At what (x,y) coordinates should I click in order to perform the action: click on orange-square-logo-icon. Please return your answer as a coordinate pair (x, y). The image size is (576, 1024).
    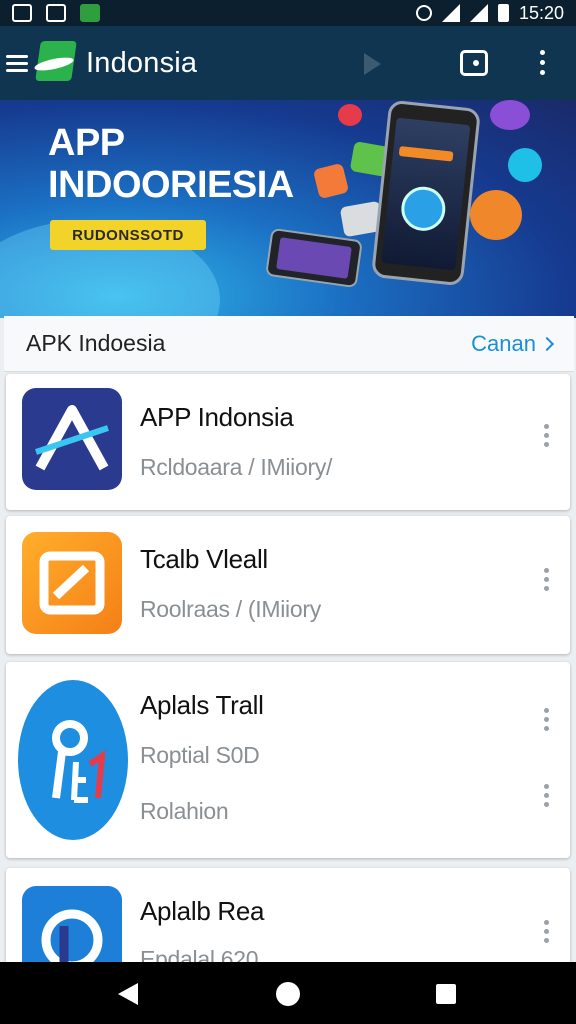
    Looking at the image, I should click on (72, 583).